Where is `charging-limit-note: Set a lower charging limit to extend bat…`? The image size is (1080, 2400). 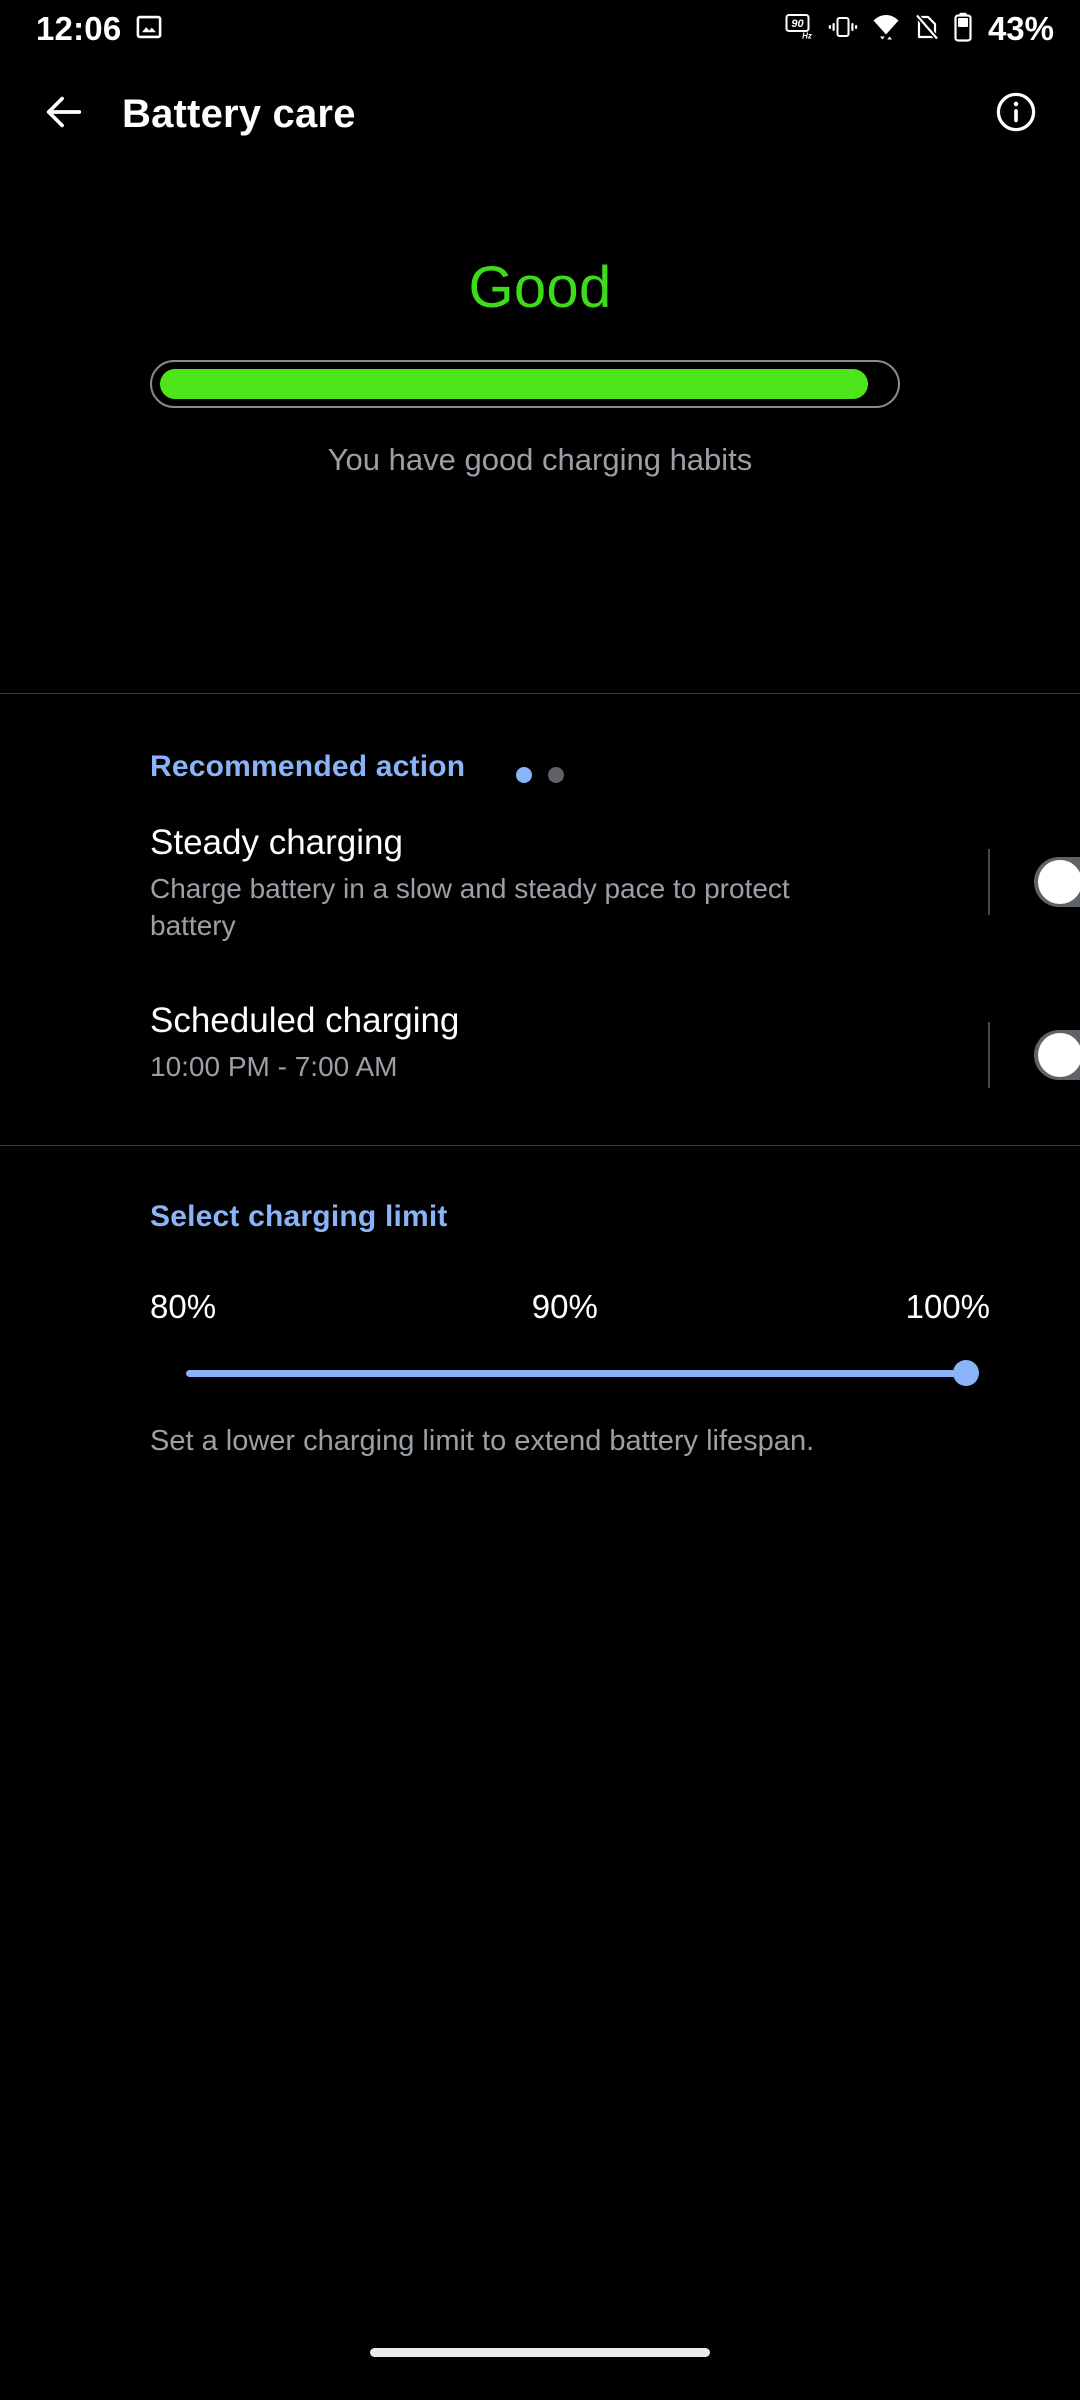
charging-limit-note: Set a lower charging limit to extend bat… is located at coordinates (482, 1441).